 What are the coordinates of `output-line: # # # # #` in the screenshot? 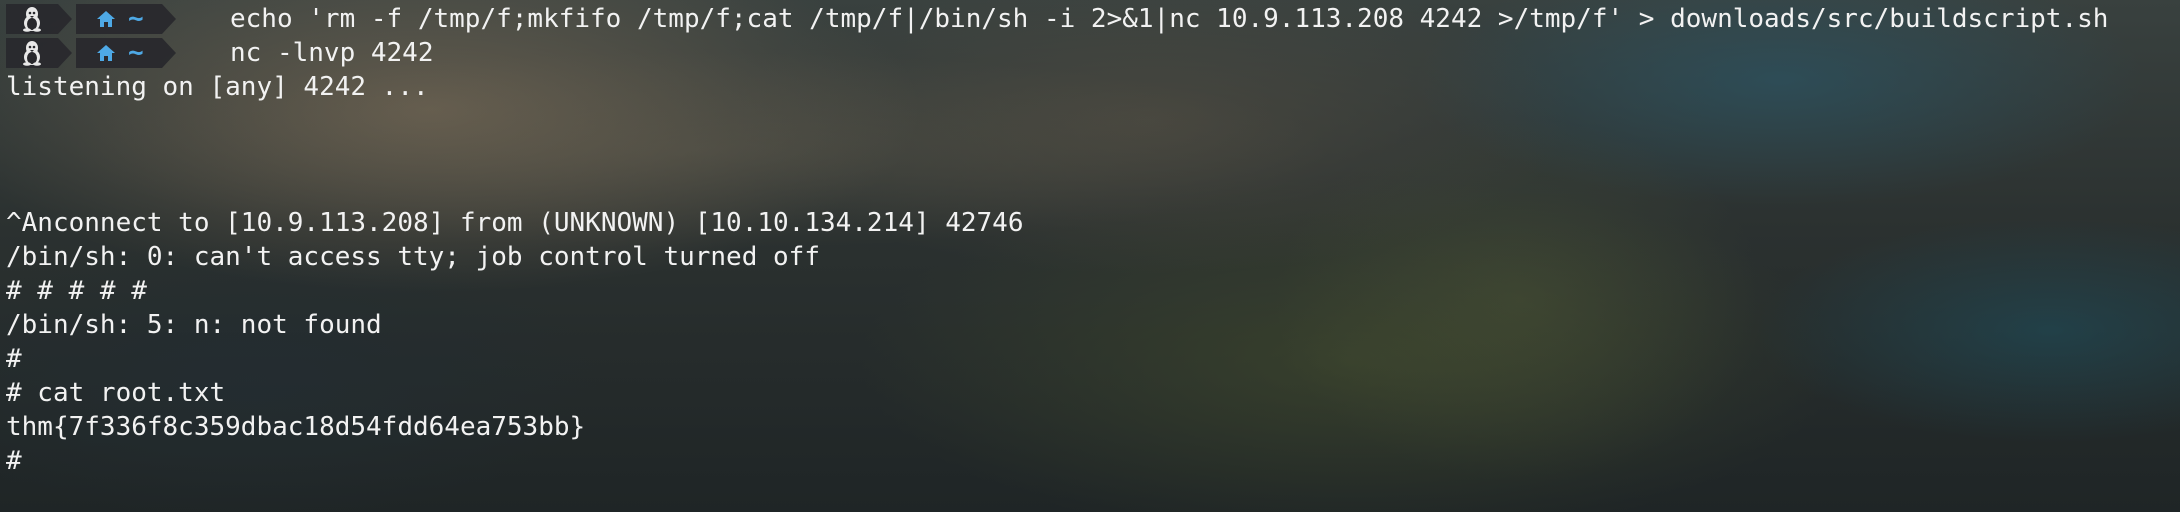 It's located at (76, 291).